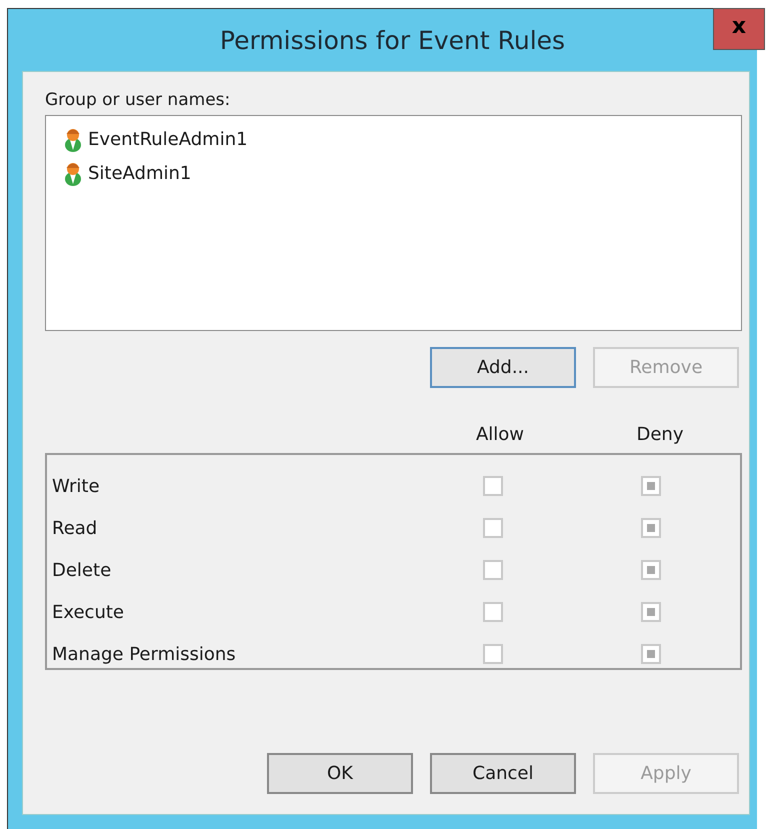 The width and height of the screenshot is (768, 829). Describe the element at coordinates (503, 773) in the screenshot. I see `dialog-button: Cancel` at that location.